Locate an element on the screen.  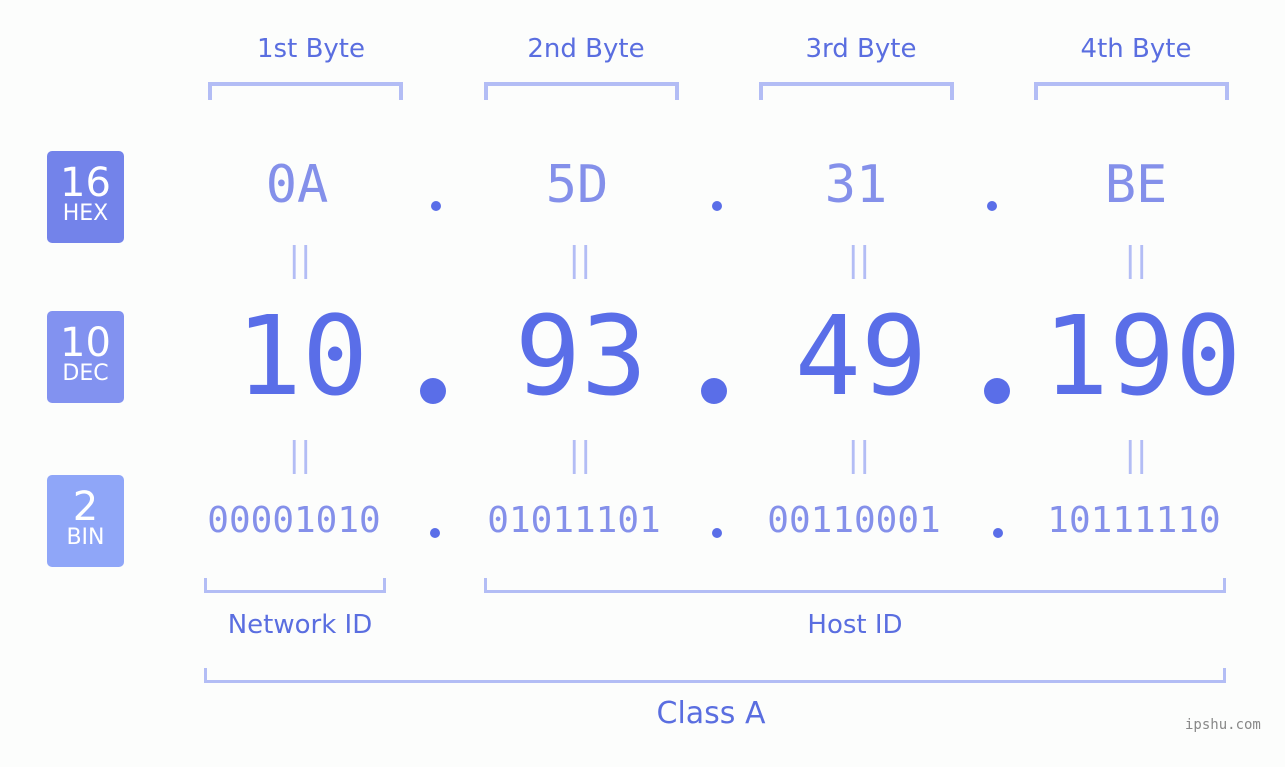
equals-hex-dec-4: || is located at coordinates (1136, 260).